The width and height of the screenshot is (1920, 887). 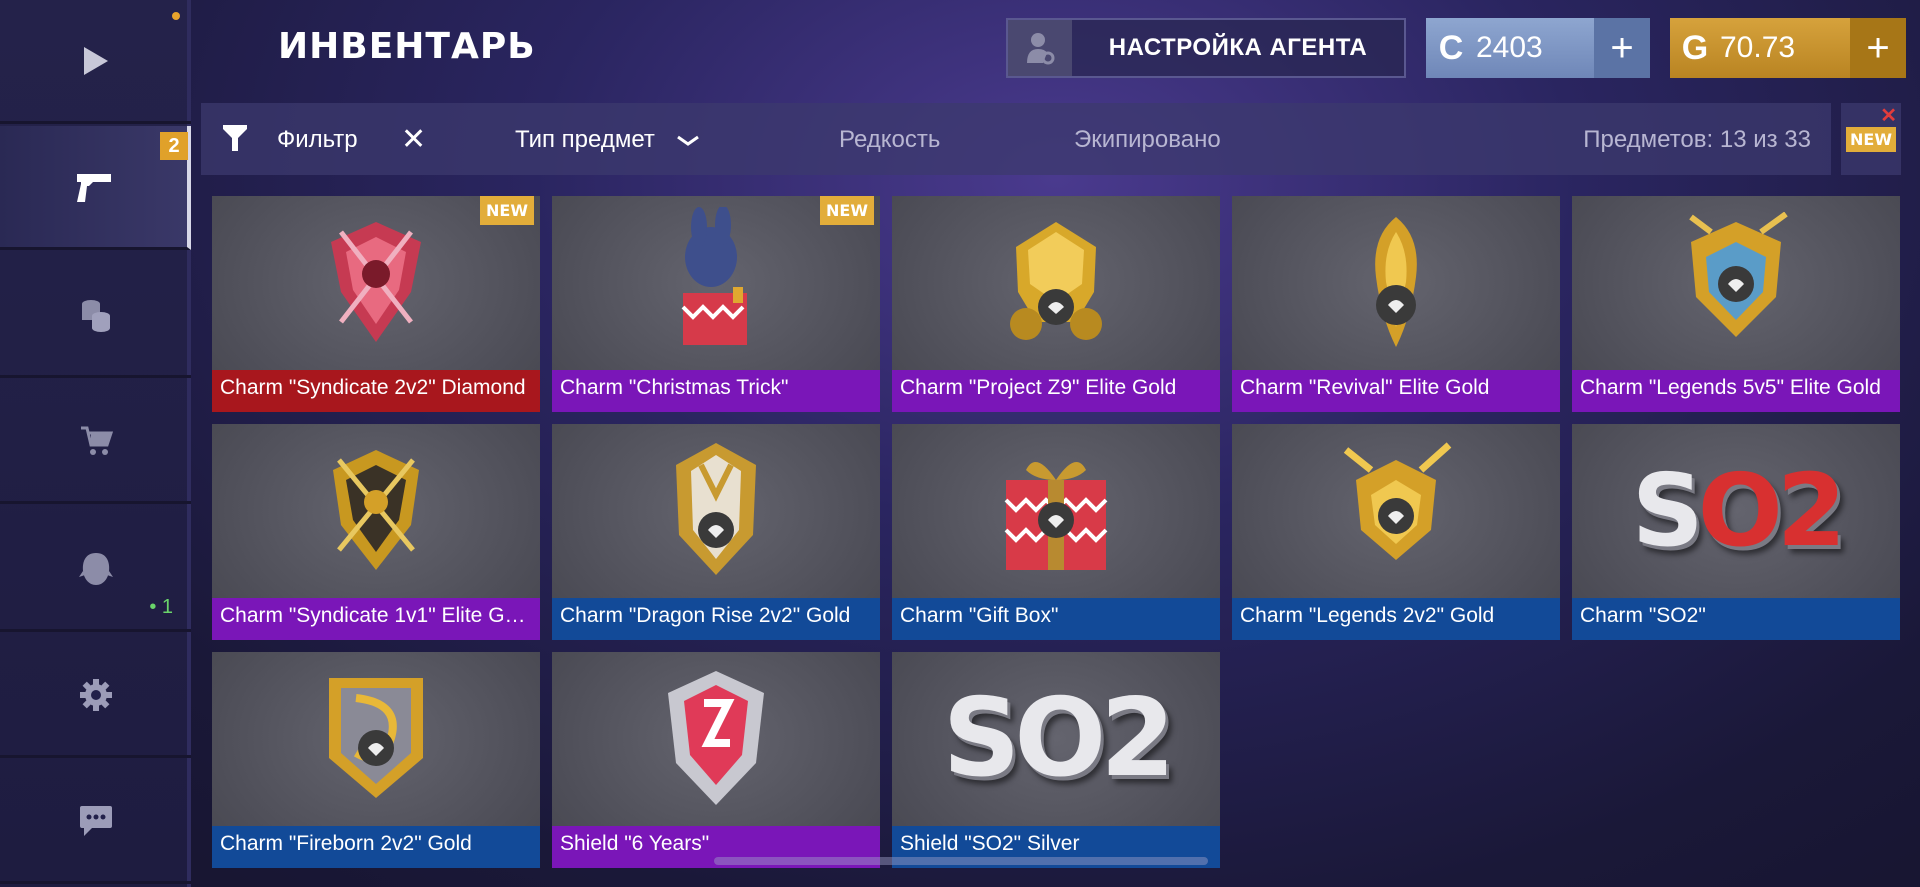 I want to click on sidebar-item-agent: • 1, so click(x=95, y=570).